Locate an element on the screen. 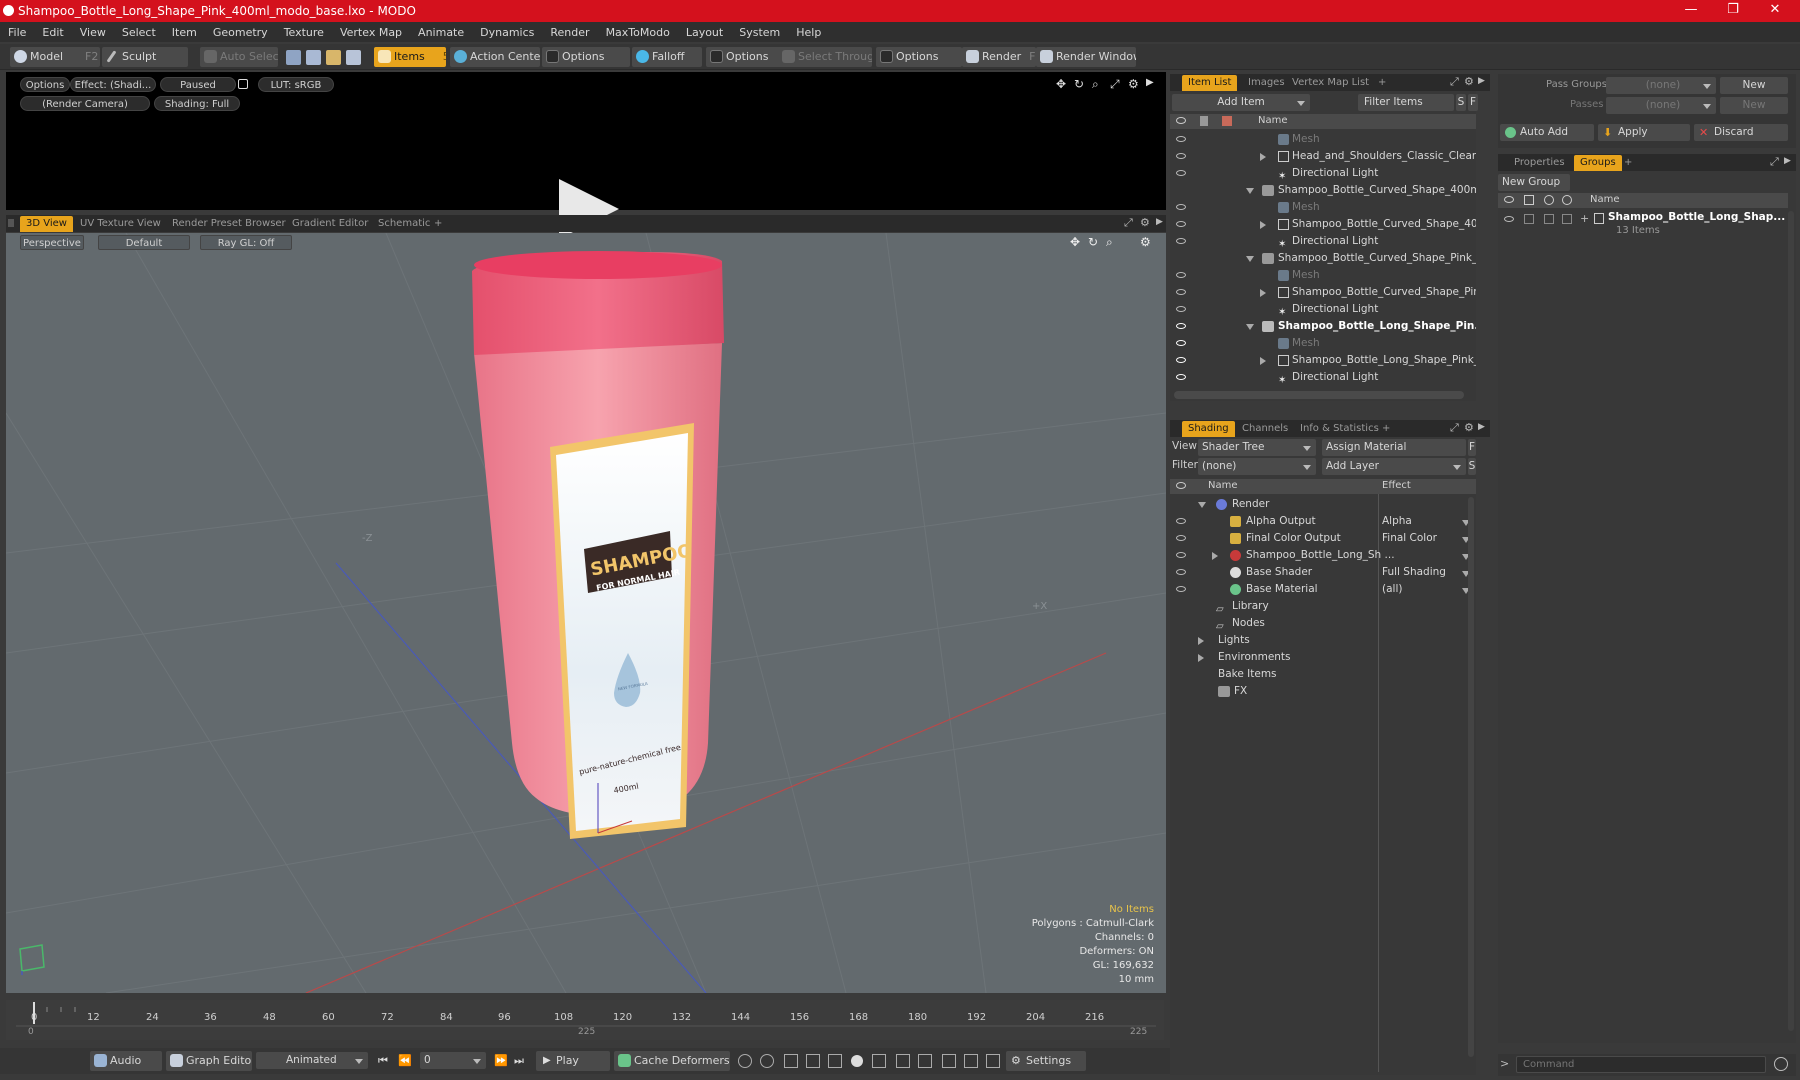  menu-maxtomodo: MaxToModo is located at coordinates (638, 32).